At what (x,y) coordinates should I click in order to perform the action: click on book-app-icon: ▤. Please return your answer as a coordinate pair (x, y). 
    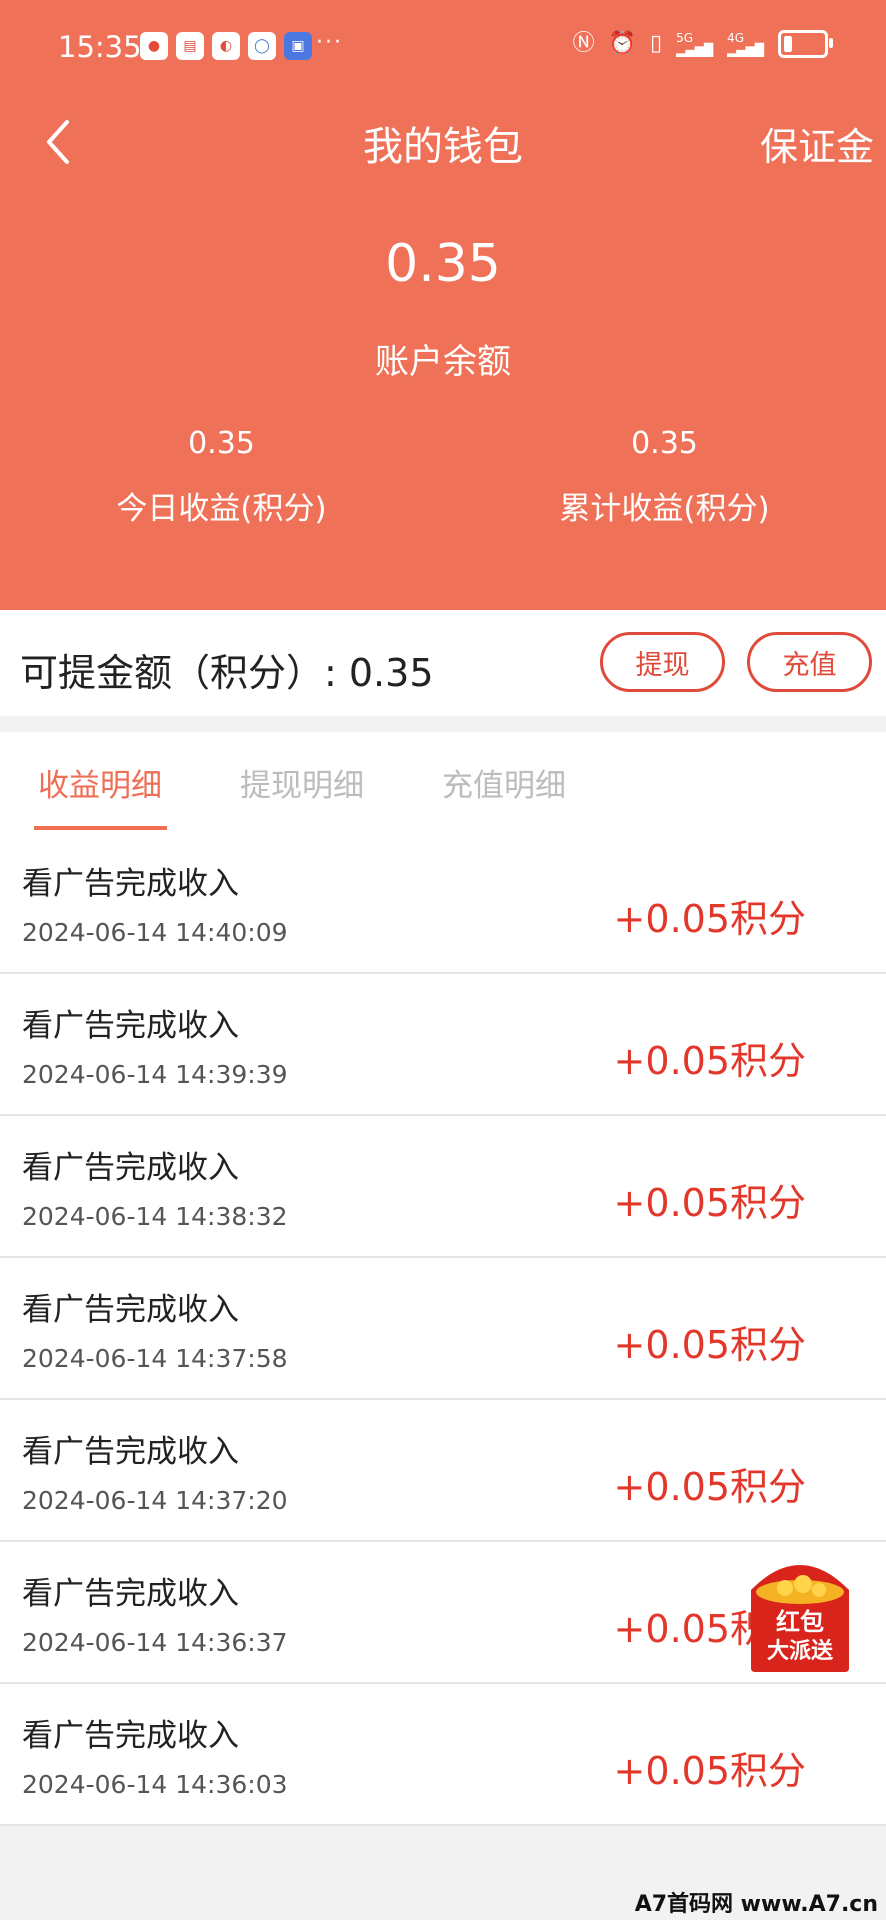
    Looking at the image, I should click on (190, 46).